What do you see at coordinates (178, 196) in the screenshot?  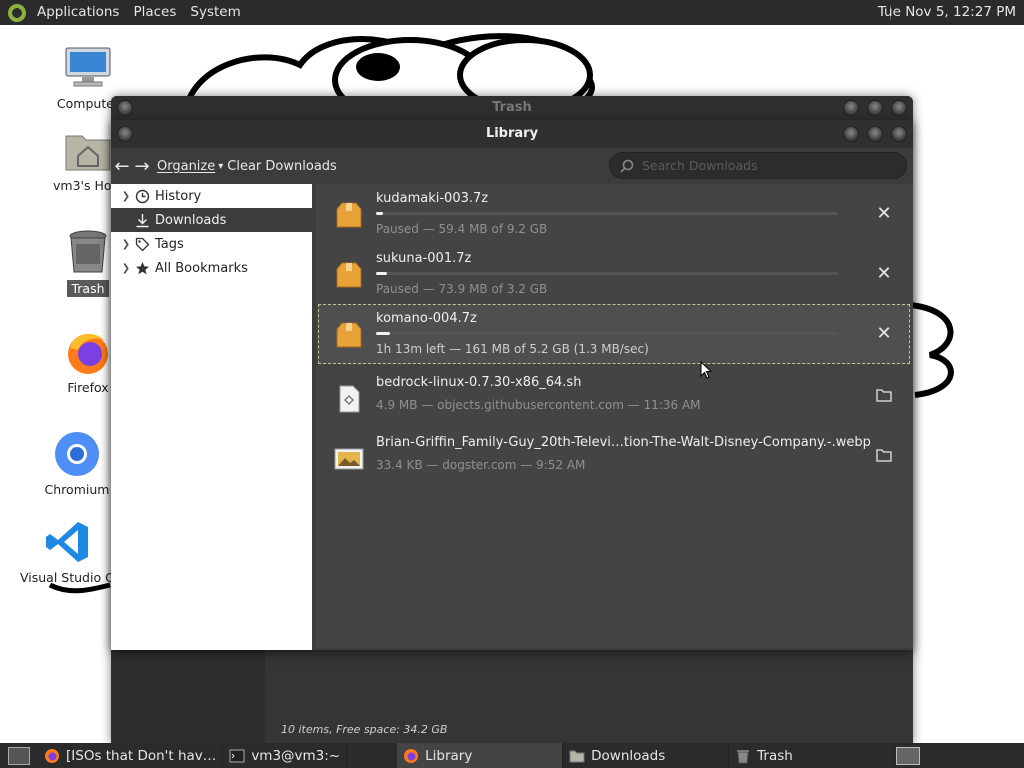 I see `sidebar-item-label: History` at bounding box center [178, 196].